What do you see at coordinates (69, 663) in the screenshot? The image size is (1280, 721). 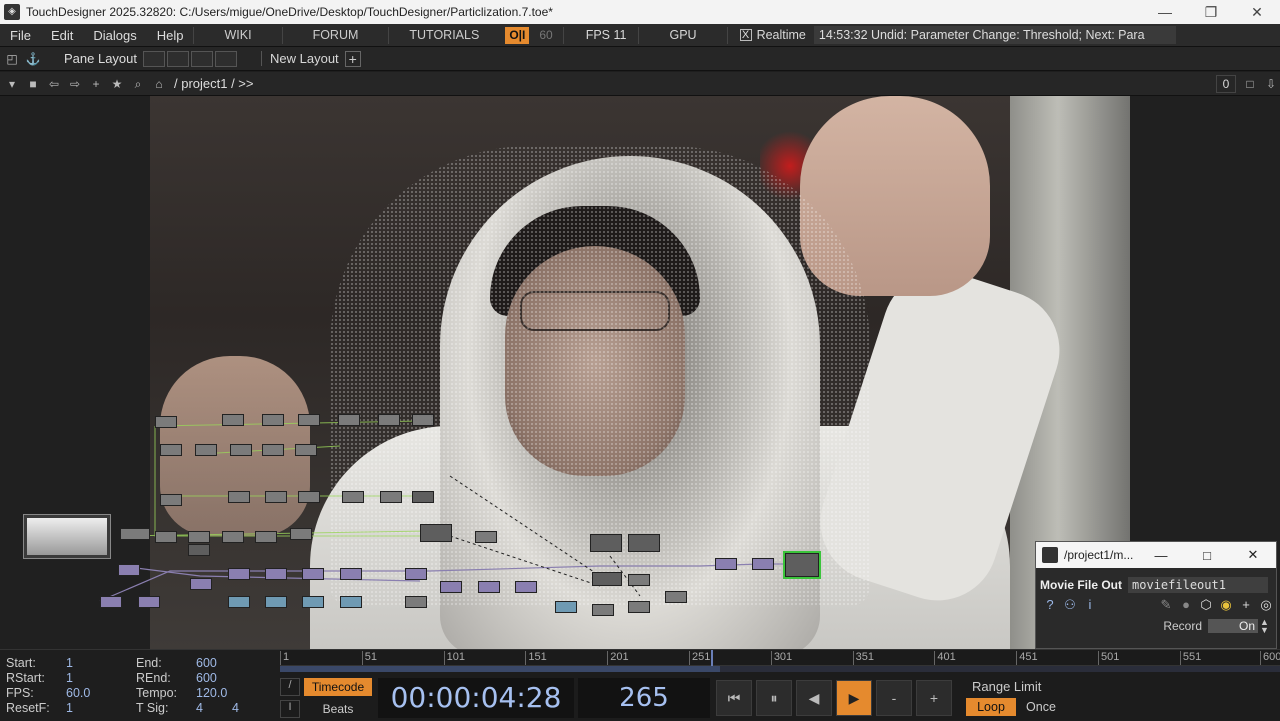 I see `start-value: 1` at bounding box center [69, 663].